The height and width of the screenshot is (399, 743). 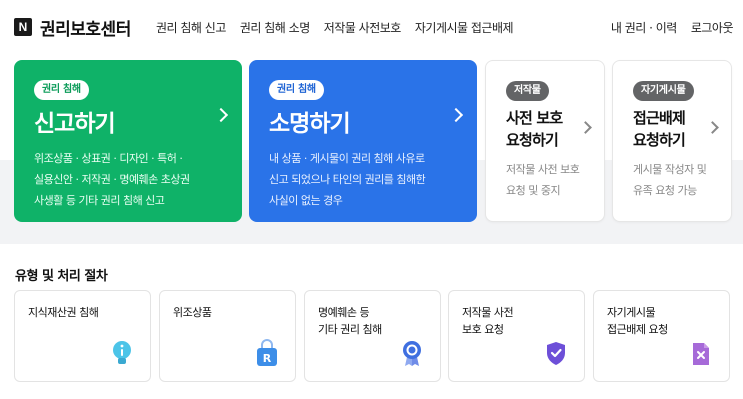 I want to click on type-label: 위조상품, so click(x=192, y=312).